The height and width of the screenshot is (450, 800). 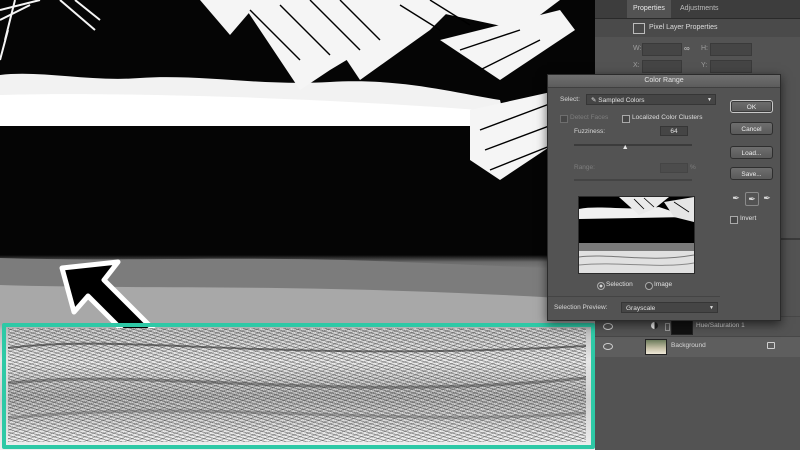 I want to click on selection-preview-value: Grayscale, so click(x=641, y=308).